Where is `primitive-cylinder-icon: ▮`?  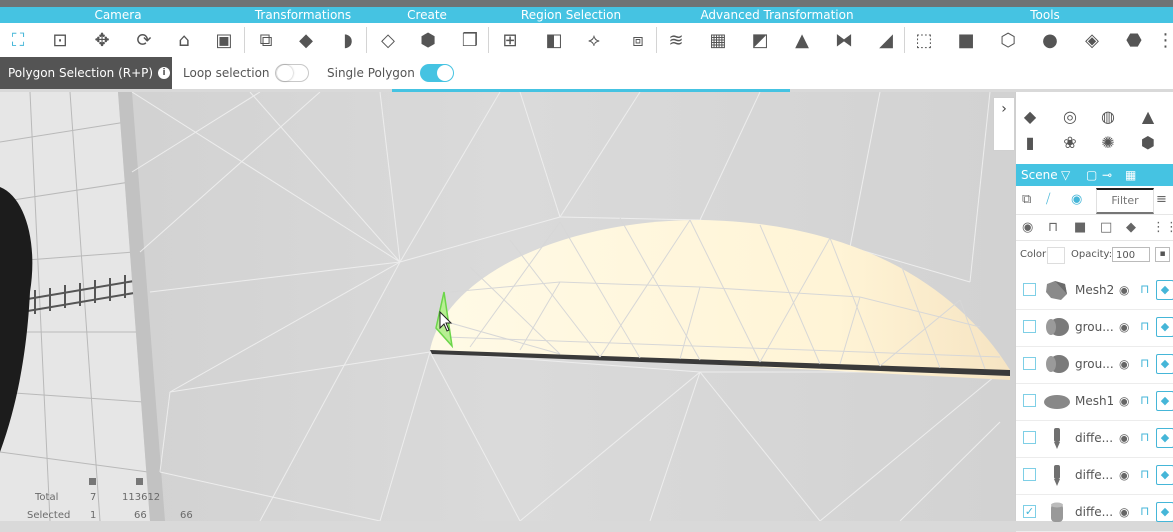
primitive-cylinder-icon: ▮ is located at coordinates (1030, 142).